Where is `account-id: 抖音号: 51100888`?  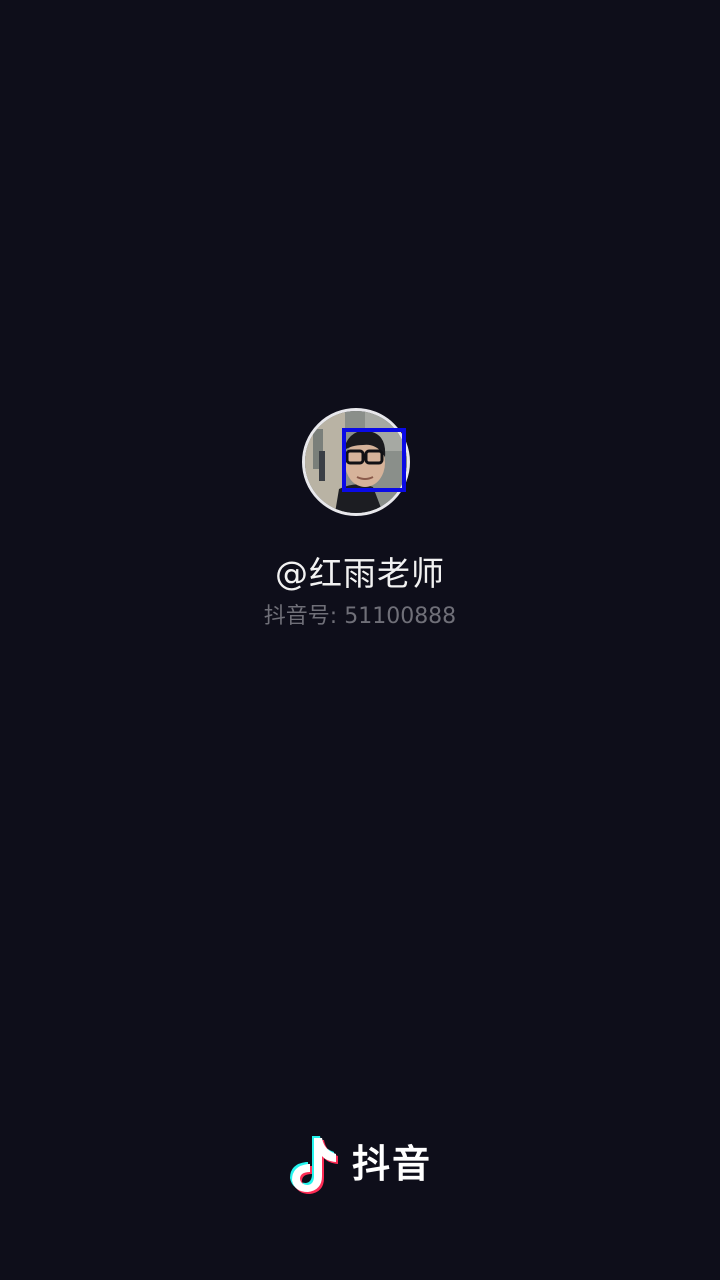
account-id: 抖音号: 51100888 is located at coordinates (360, 616).